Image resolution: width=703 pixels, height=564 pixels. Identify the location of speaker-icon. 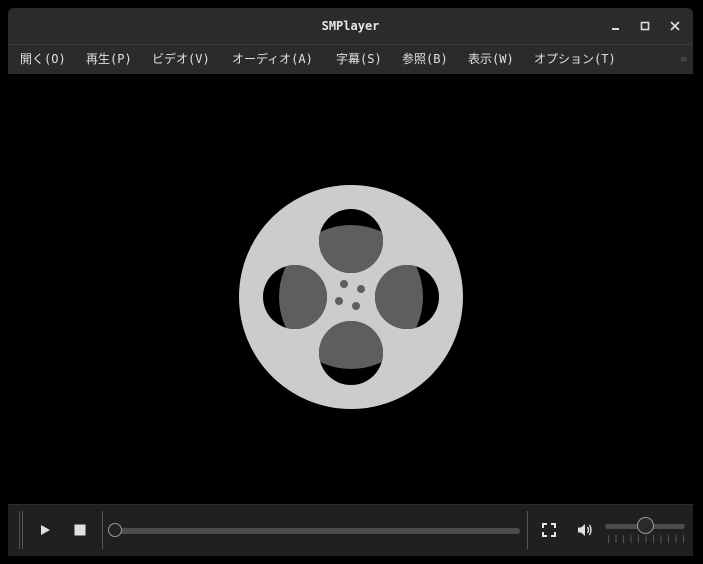
(585, 530).